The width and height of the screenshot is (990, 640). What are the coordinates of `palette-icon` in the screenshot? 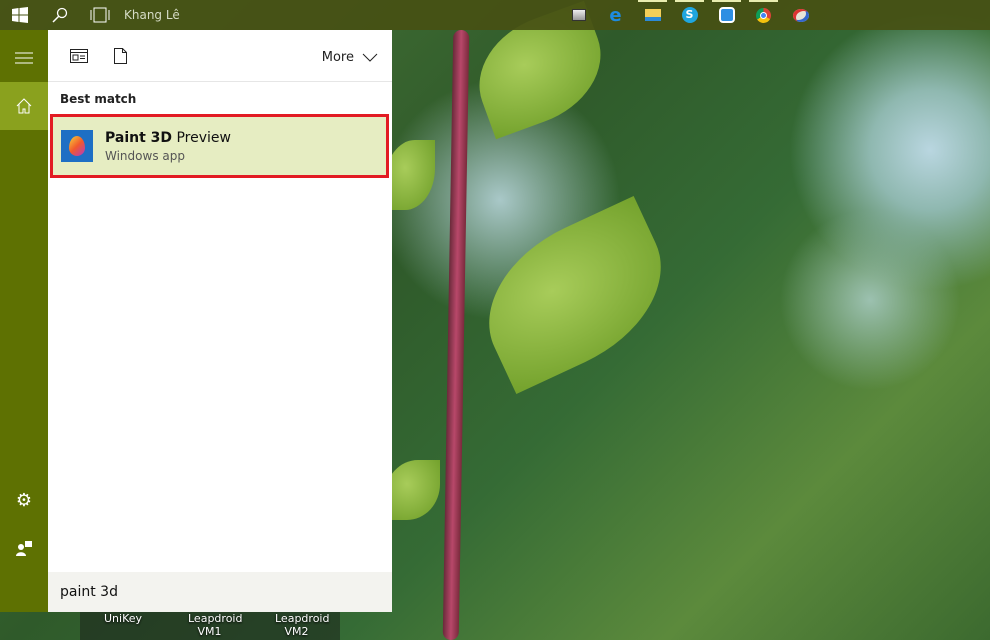 It's located at (800, 15).